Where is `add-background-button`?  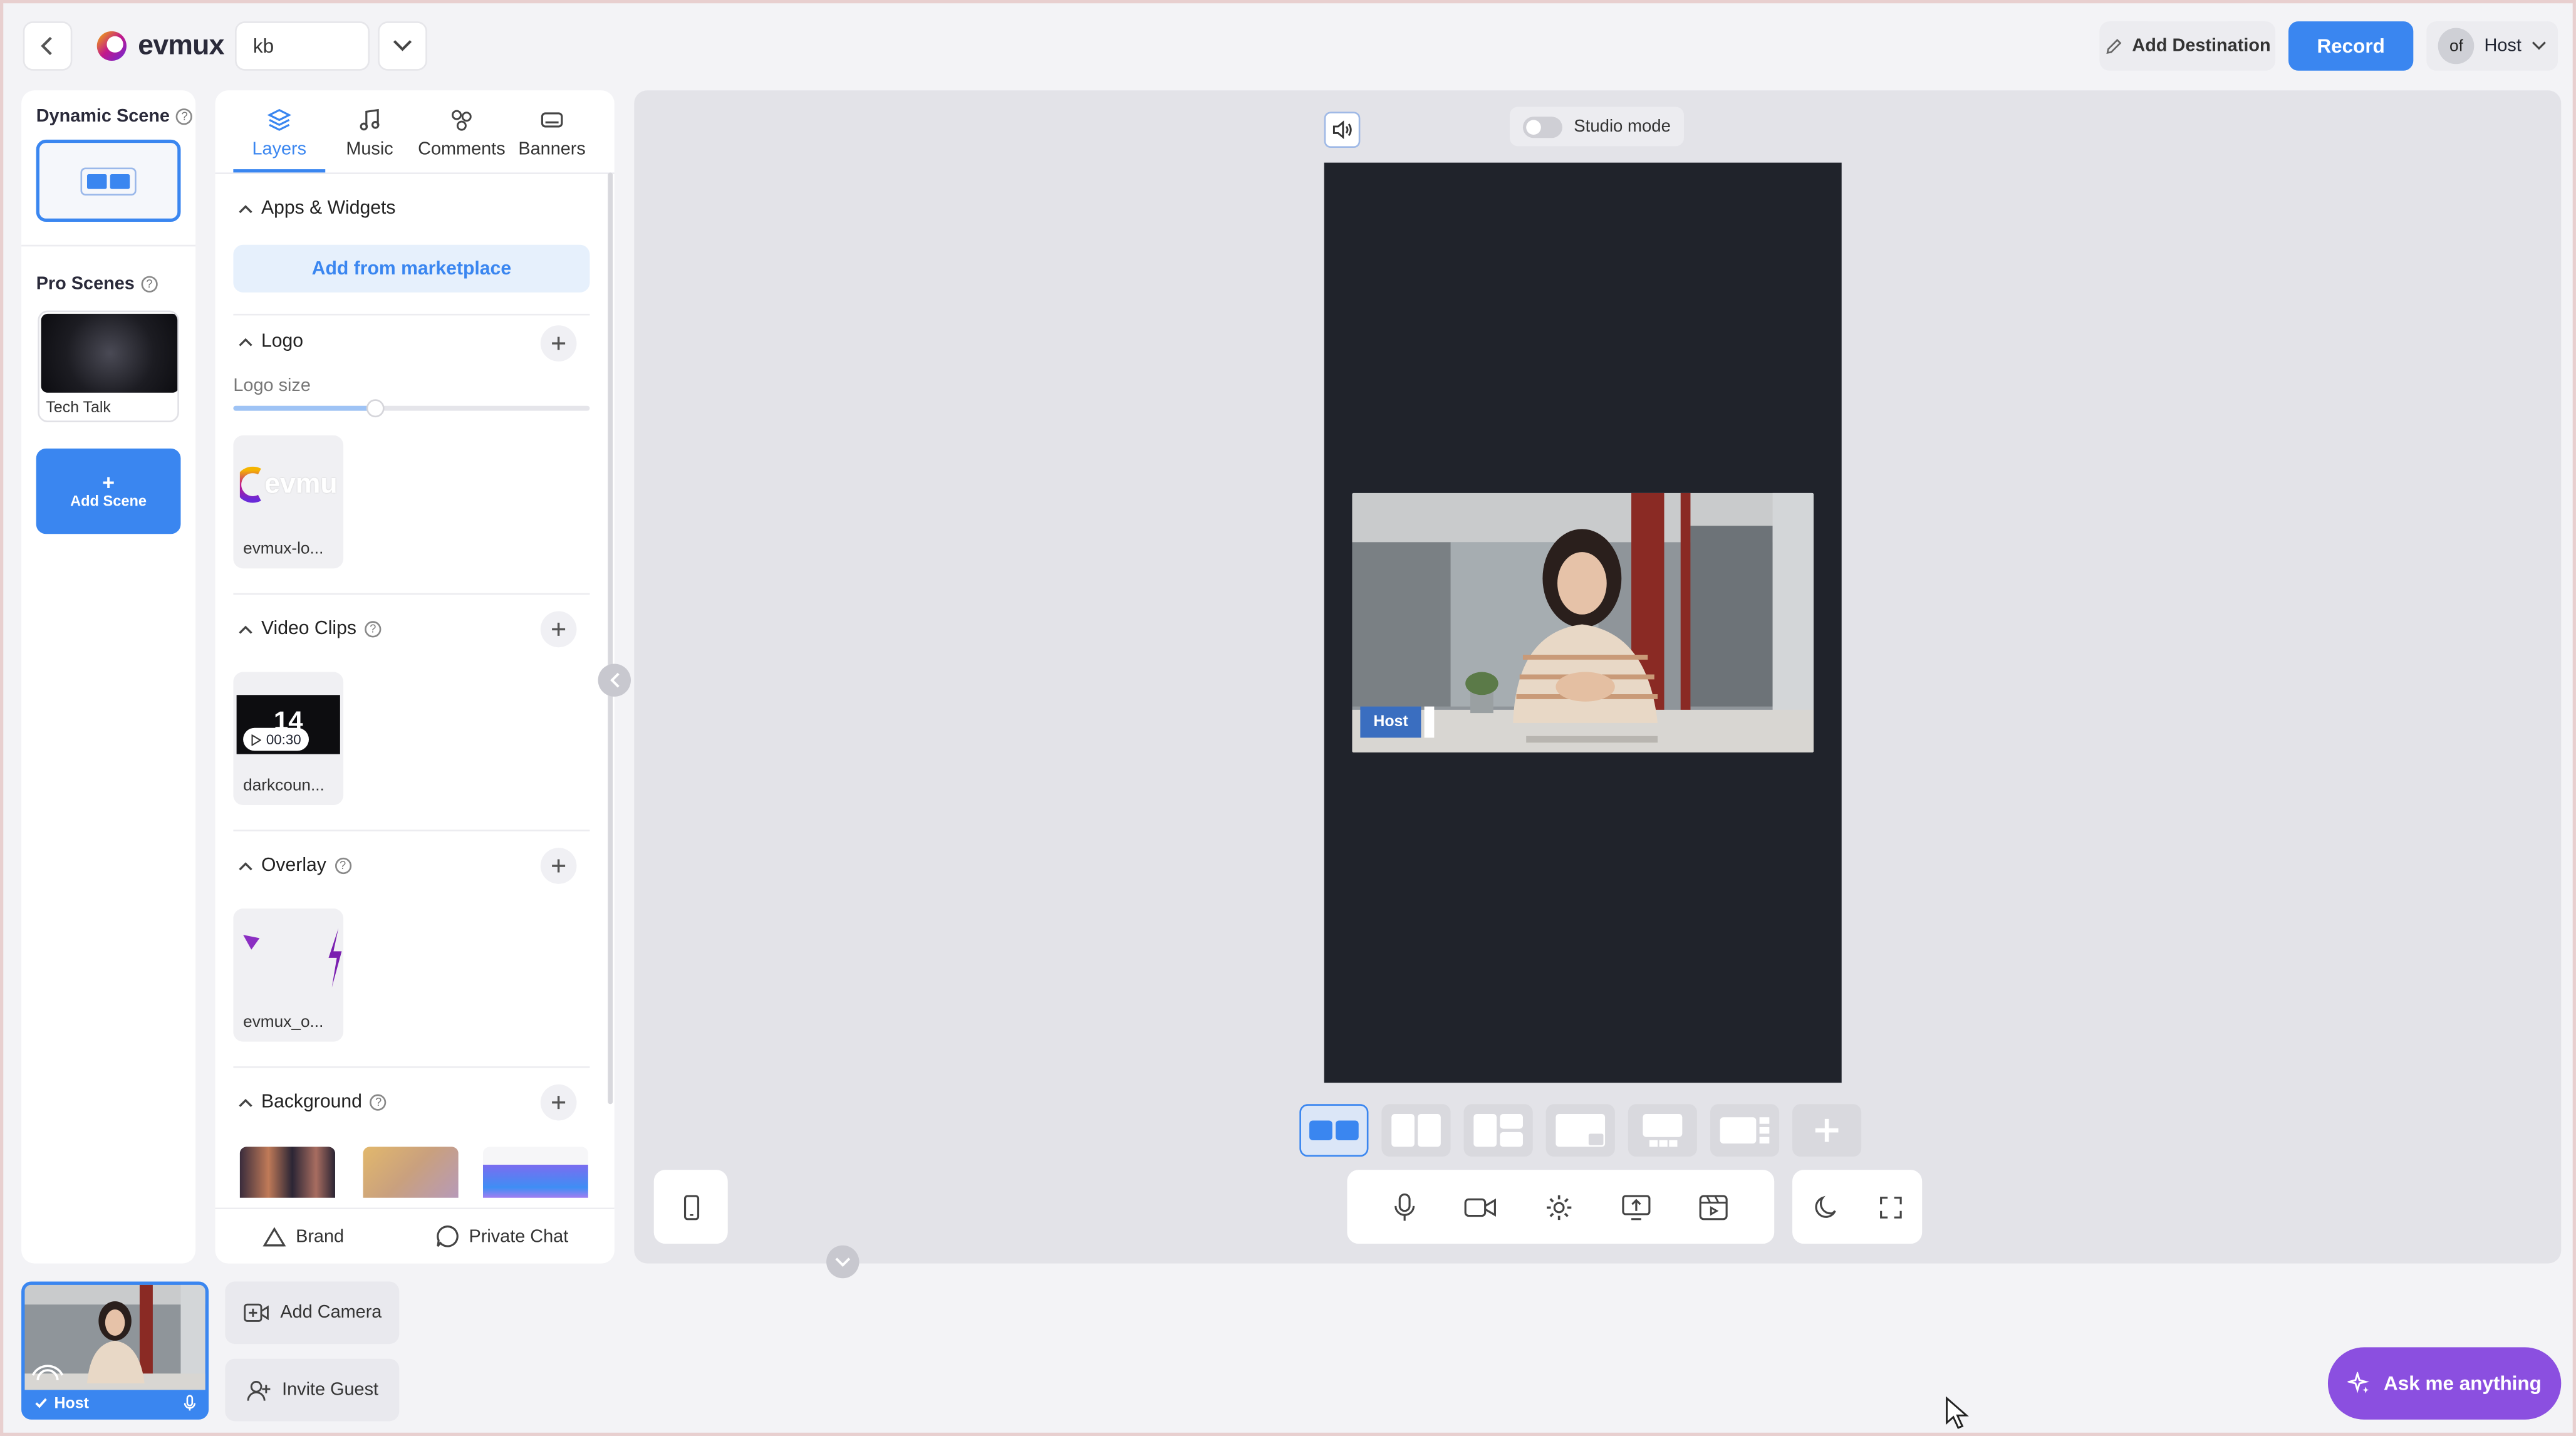 add-background-button is located at coordinates (558, 1103).